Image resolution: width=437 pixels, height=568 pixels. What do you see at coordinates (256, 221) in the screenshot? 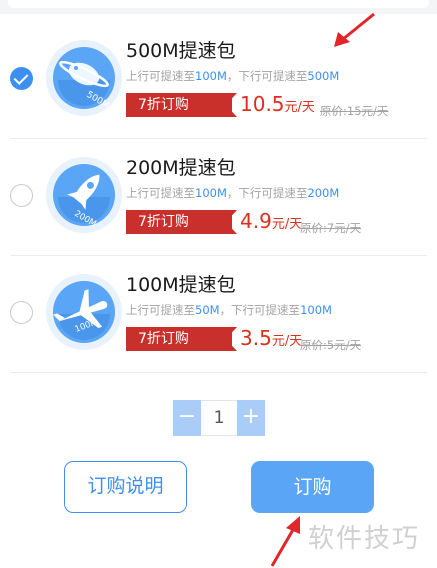
I see `price-value: 4.9` at bounding box center [256, 221].